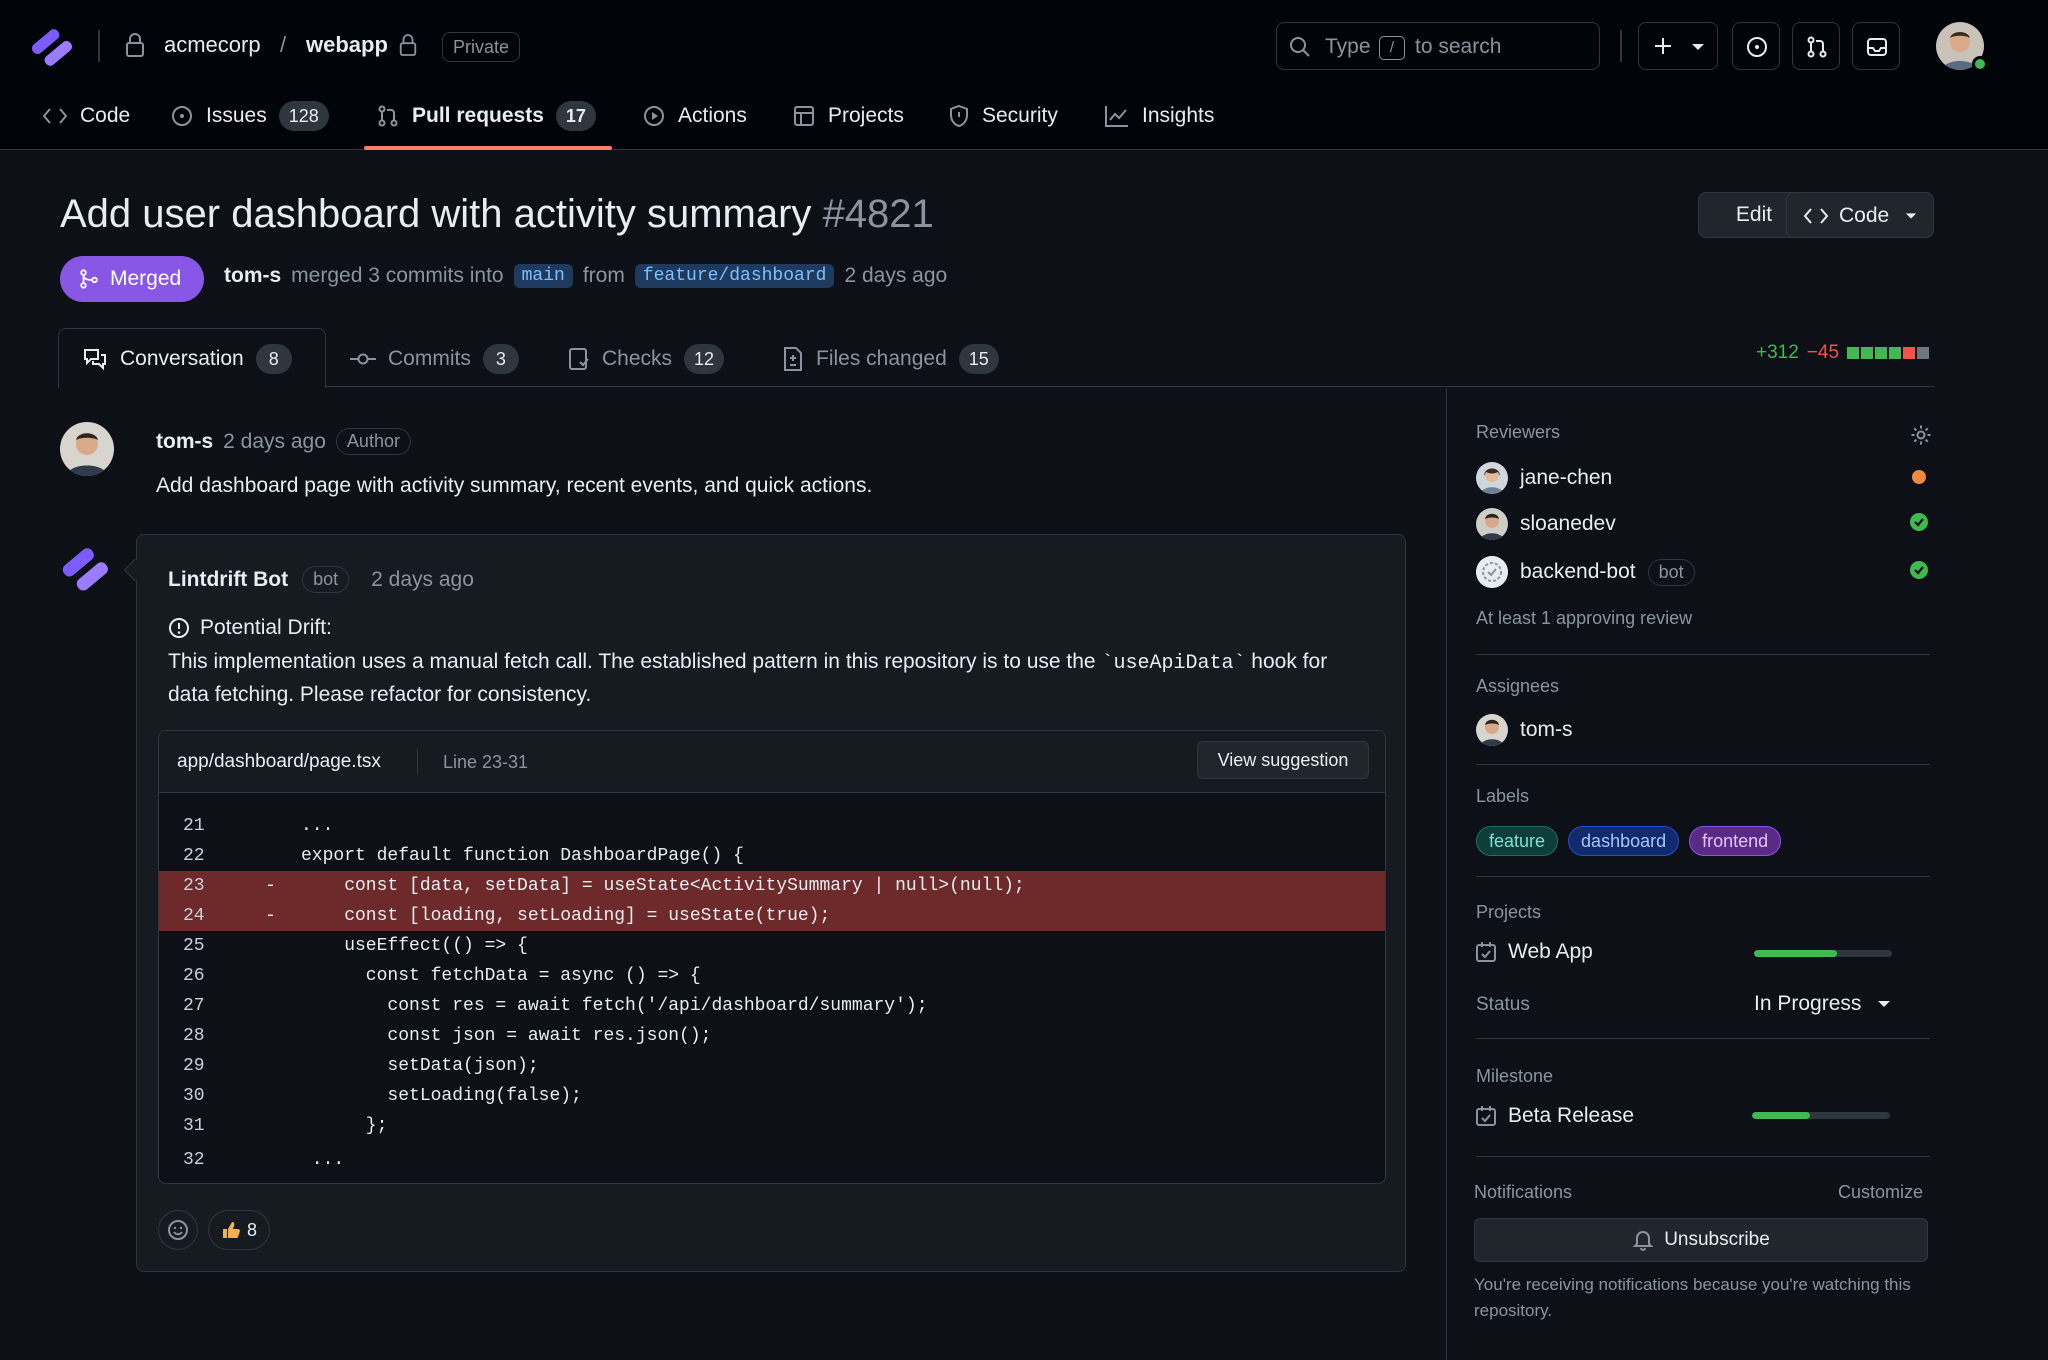 This screenshot has height=1360, width=2048. What do you see at coordinates (52, 46) in the screenshot?
I see `lintdrift-logo-icon` at bounding box center [52, 46].